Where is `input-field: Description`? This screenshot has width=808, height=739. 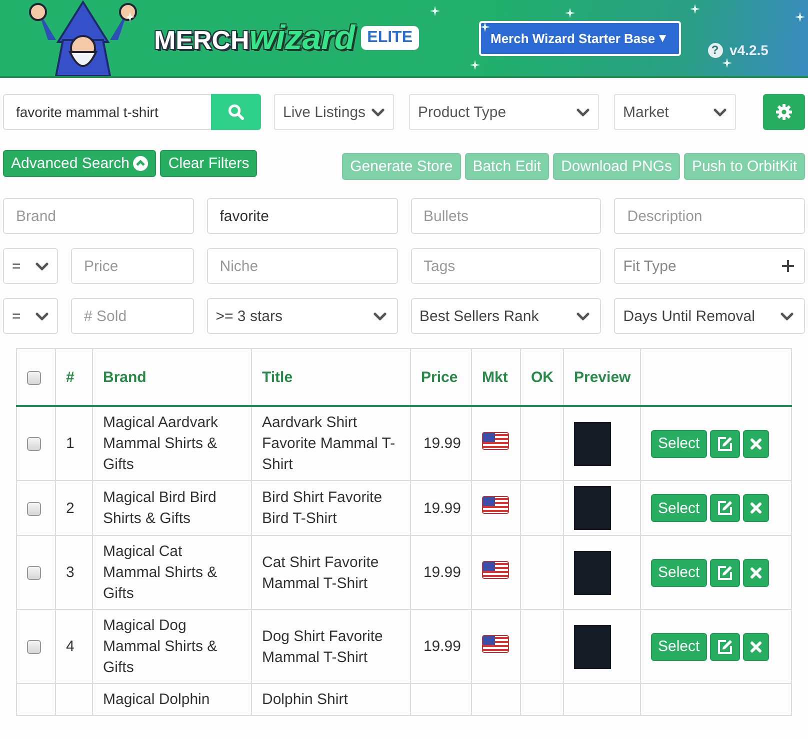
input-field: Description is located at coordinates (709, 216).